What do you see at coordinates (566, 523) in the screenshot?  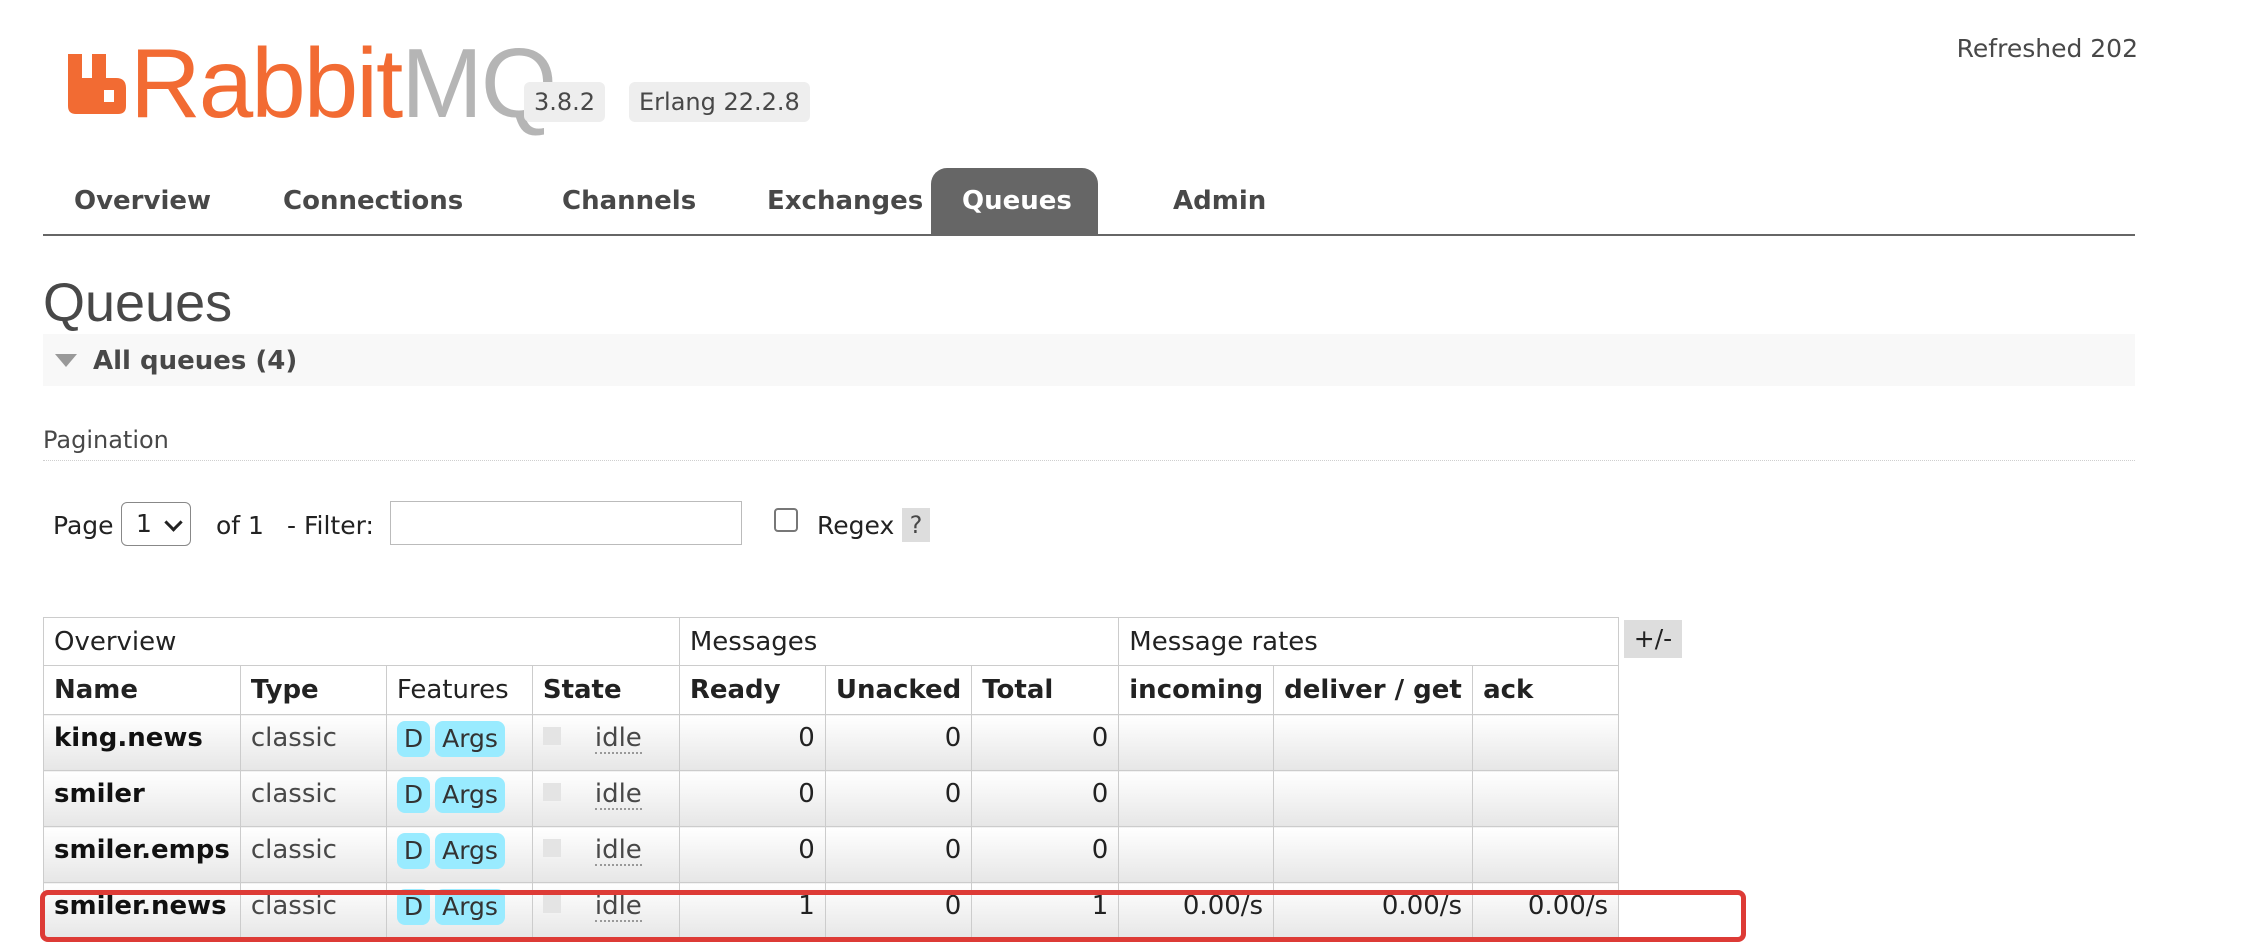 I see `filter-input` at bounding box center [566, 523].